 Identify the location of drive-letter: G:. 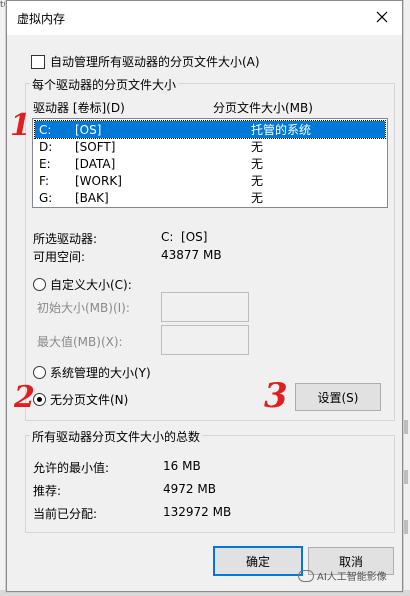
(46, 197).